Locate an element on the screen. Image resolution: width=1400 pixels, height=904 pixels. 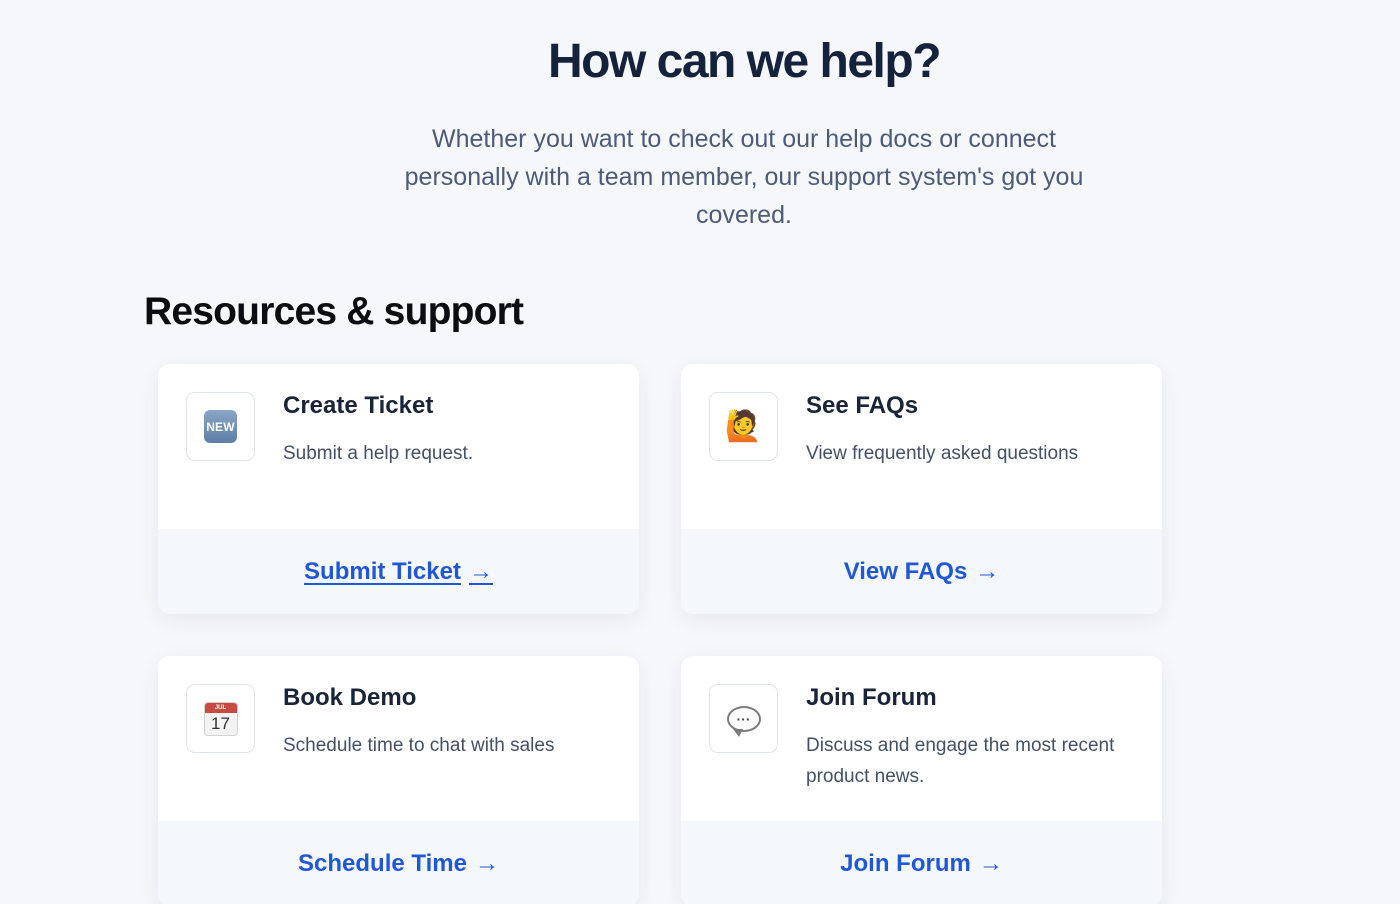
new-badge-icon: NEW is located at coordinates (220, 426).